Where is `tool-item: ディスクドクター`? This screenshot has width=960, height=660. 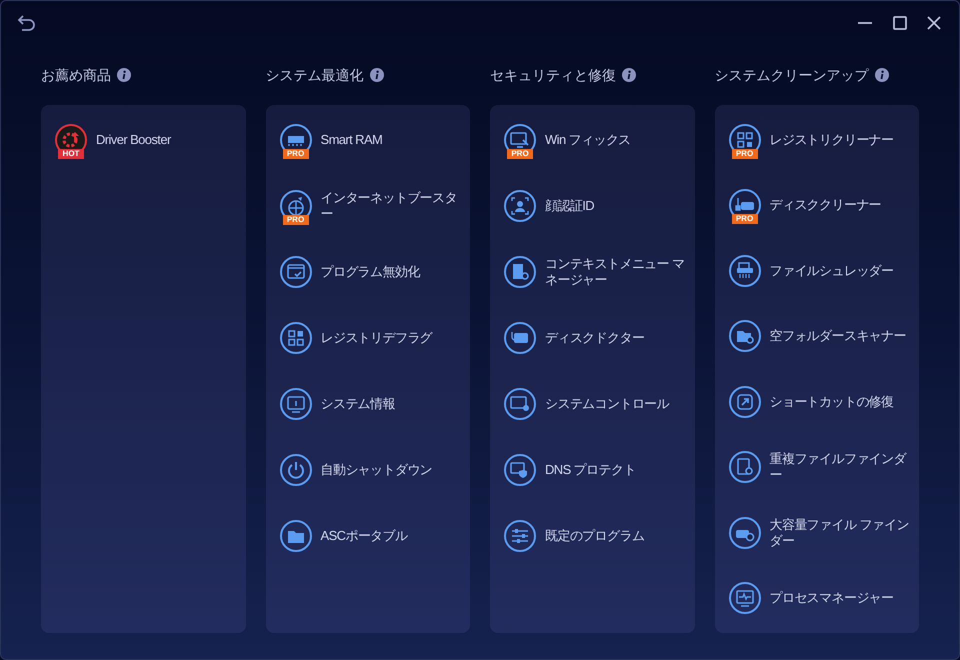 tool-item: ディスクドクター is located at coordinates (592, 338).